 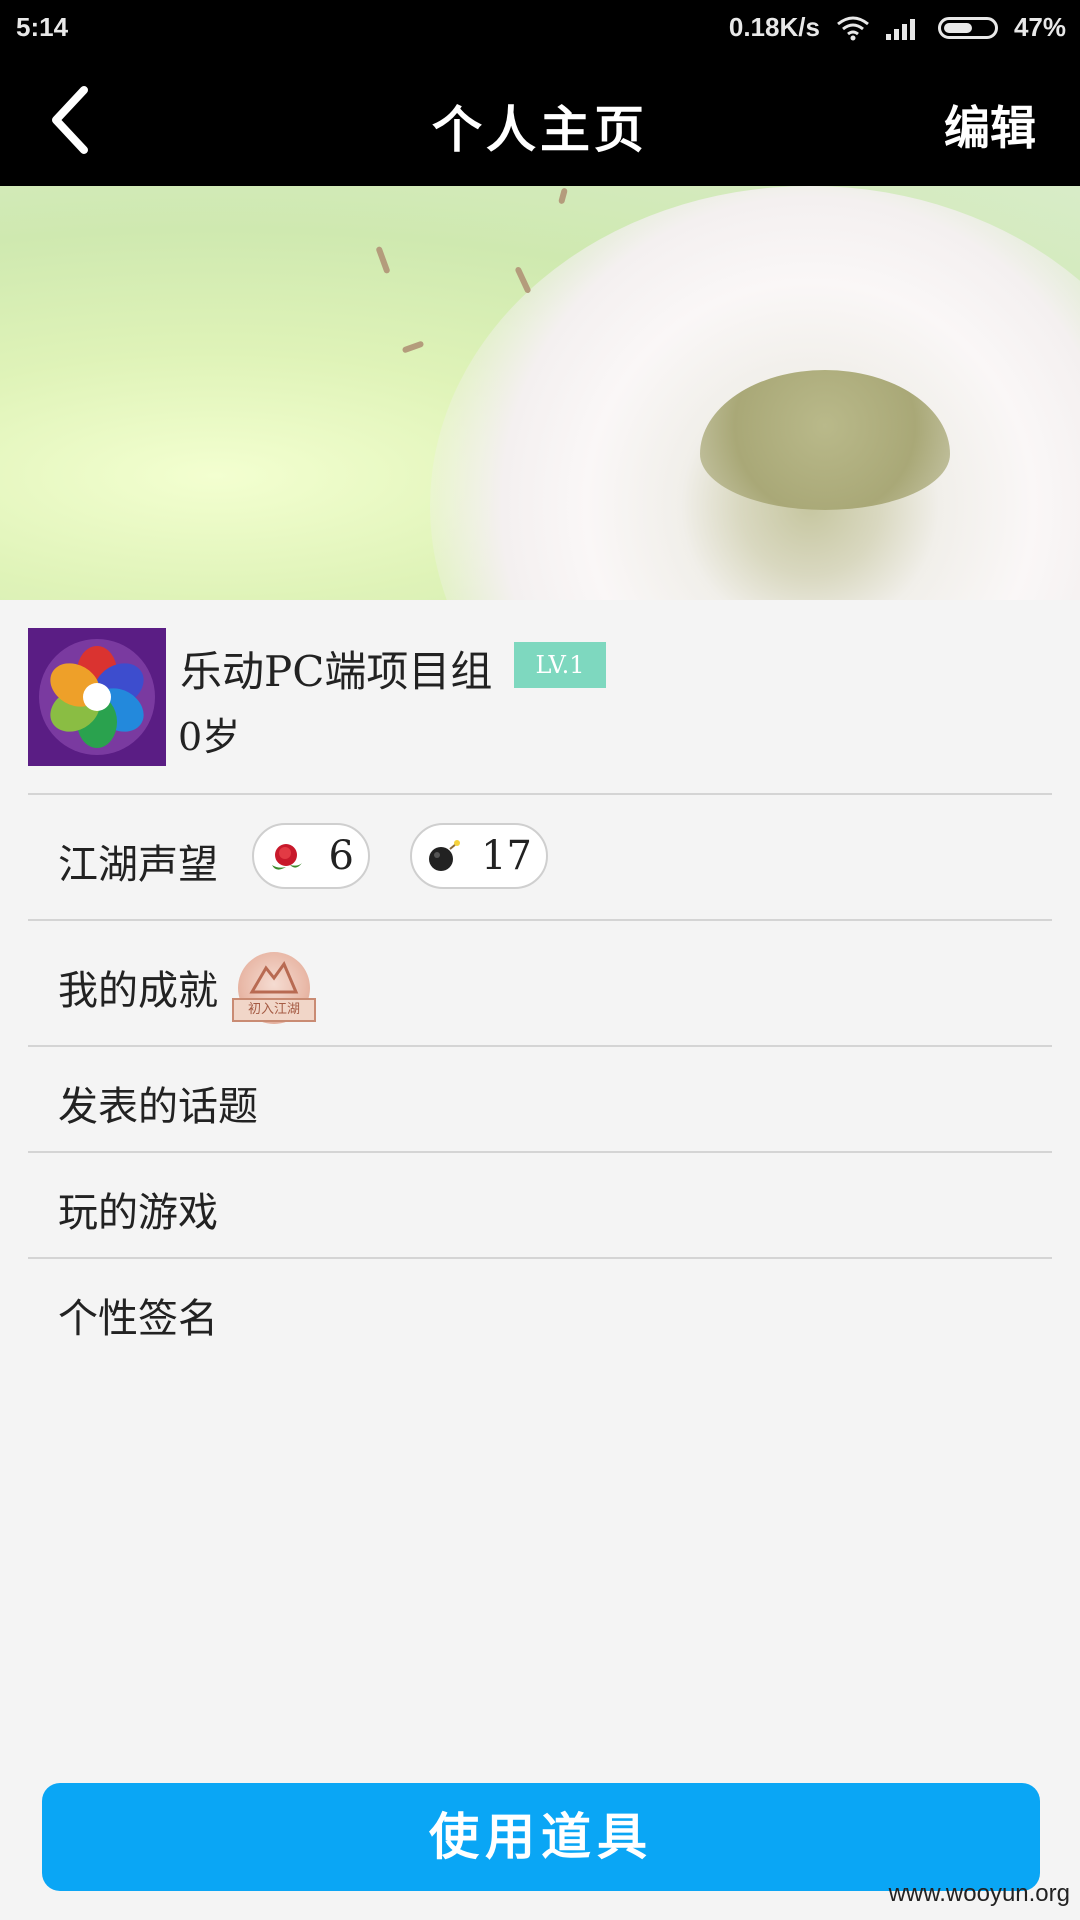 What do you see at coordinates (774, 27) in the screenshot?
I see `net-speed: 0.18K/s` at bounding box center [774, 27].